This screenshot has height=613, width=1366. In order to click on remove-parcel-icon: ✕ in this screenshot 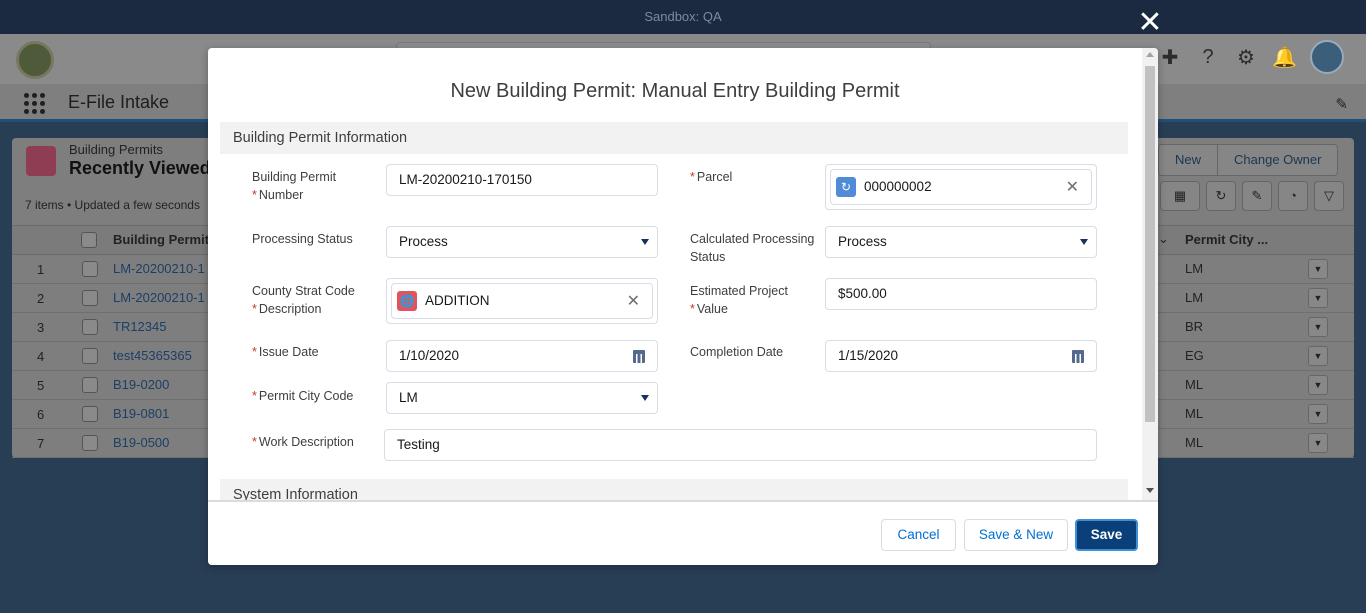, I will do `click(1072, 187)`.